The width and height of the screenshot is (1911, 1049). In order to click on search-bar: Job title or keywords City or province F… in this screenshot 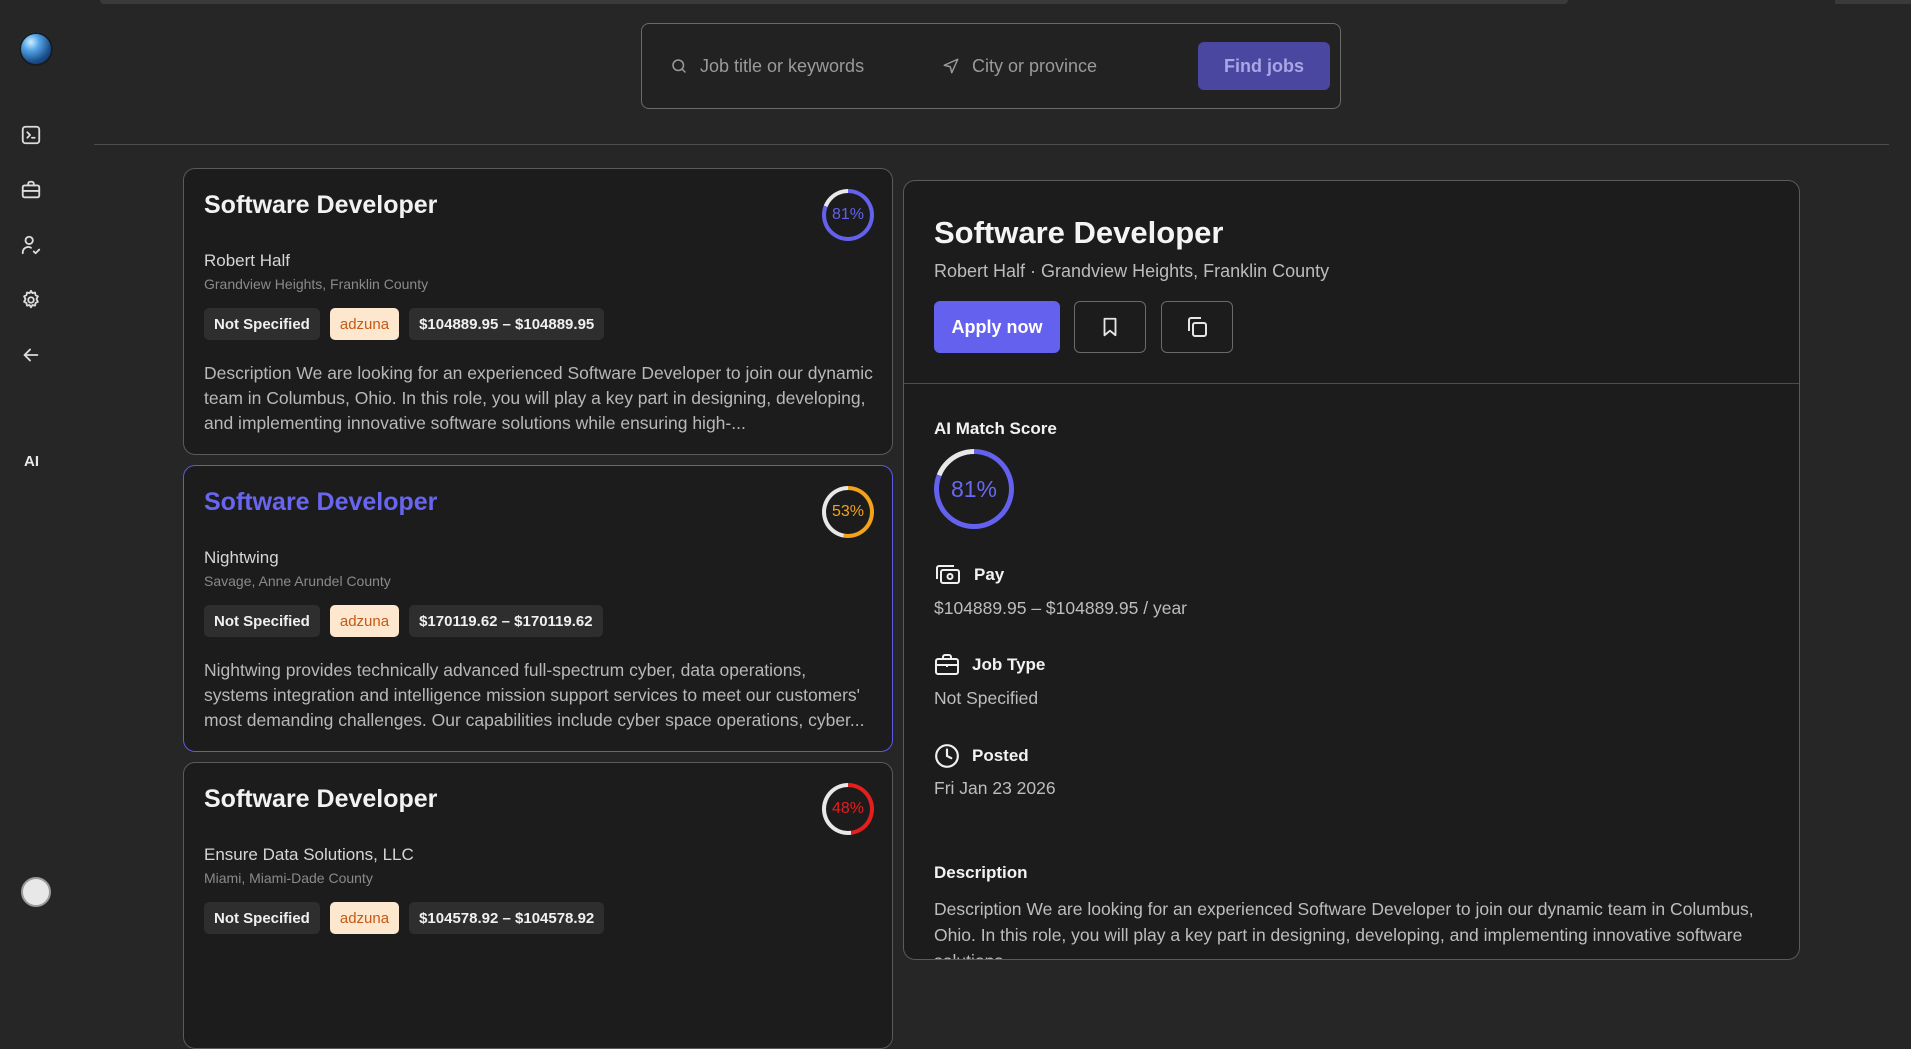, I will do `click(991, 66)`.